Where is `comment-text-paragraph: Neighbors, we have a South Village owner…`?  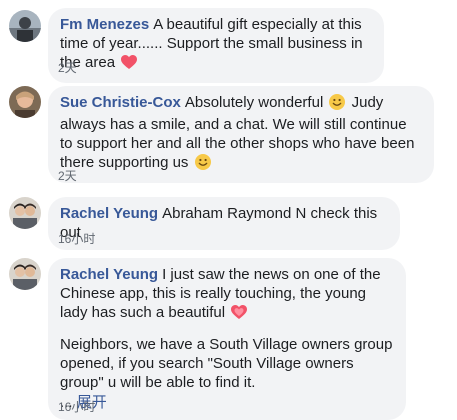 comment-text-paragraph: Neighbors, we have a South Village owner… is located at coordinates (226, 363).